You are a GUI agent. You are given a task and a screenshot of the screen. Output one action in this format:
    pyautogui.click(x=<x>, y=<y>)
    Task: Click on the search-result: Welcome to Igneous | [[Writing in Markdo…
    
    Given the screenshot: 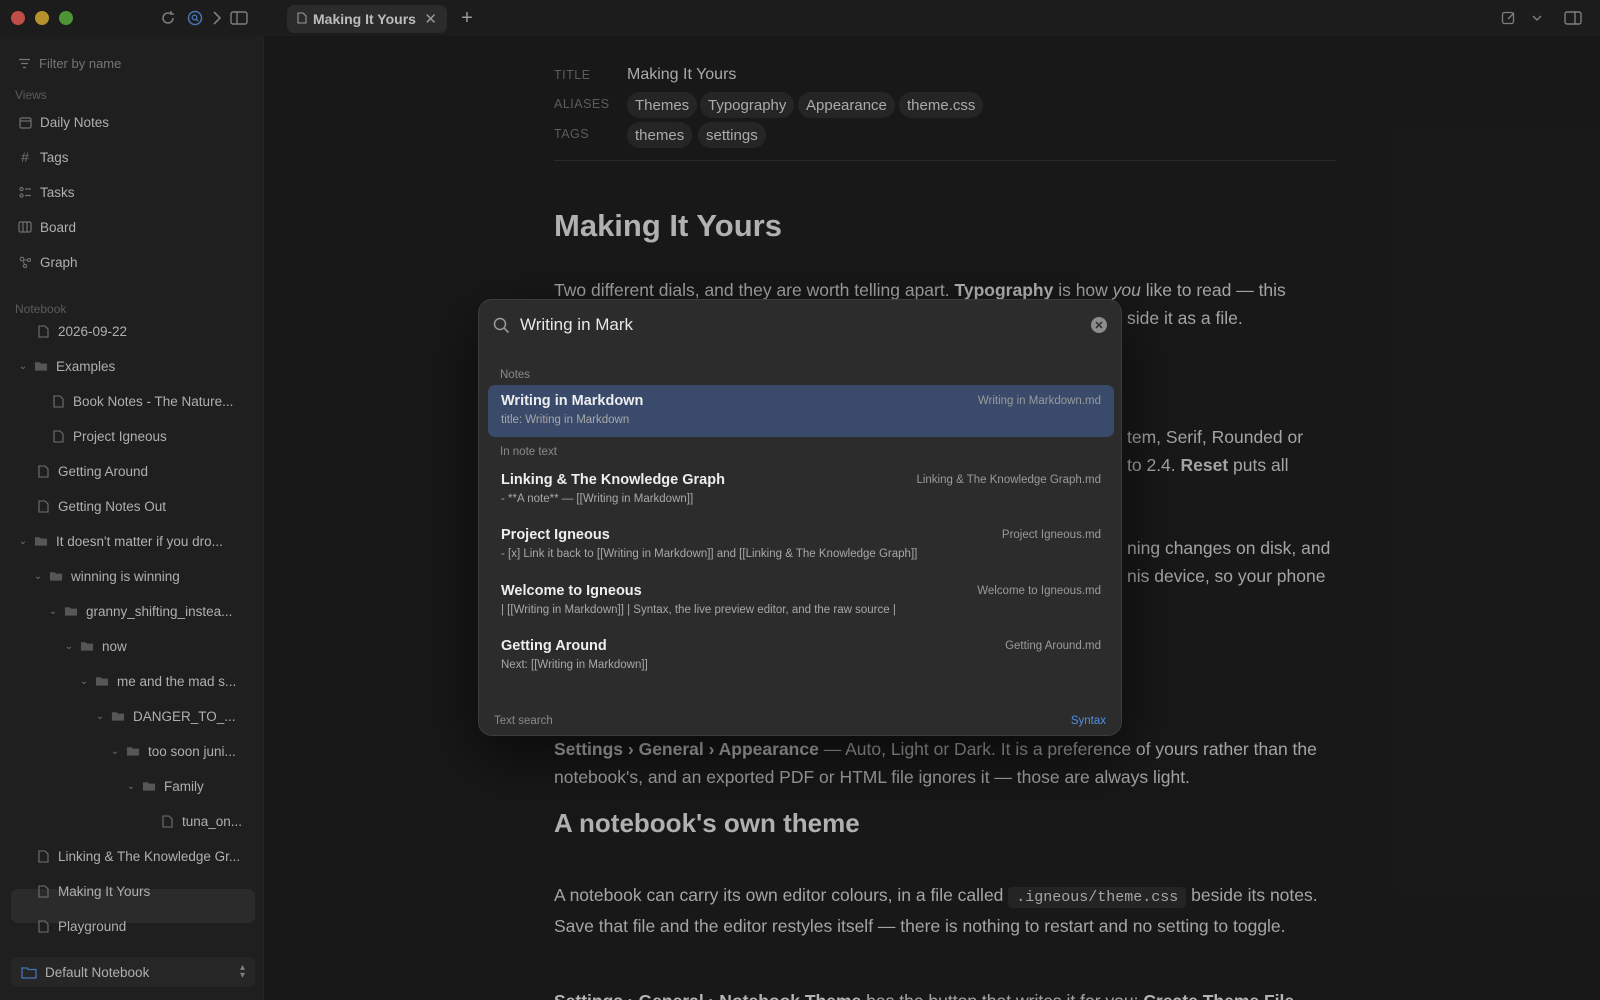 What is the action you would take?
    pyautogui.click(x=801, y=601)
    